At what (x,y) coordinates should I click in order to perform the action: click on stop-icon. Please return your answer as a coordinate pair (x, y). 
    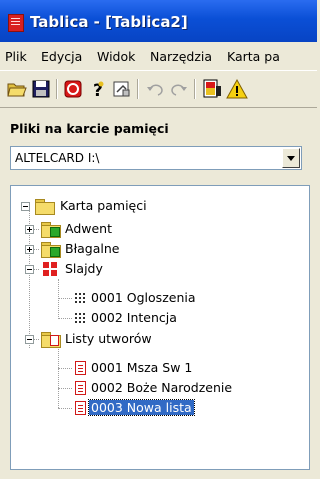
    Looking at the image, I should click on (73, 89).